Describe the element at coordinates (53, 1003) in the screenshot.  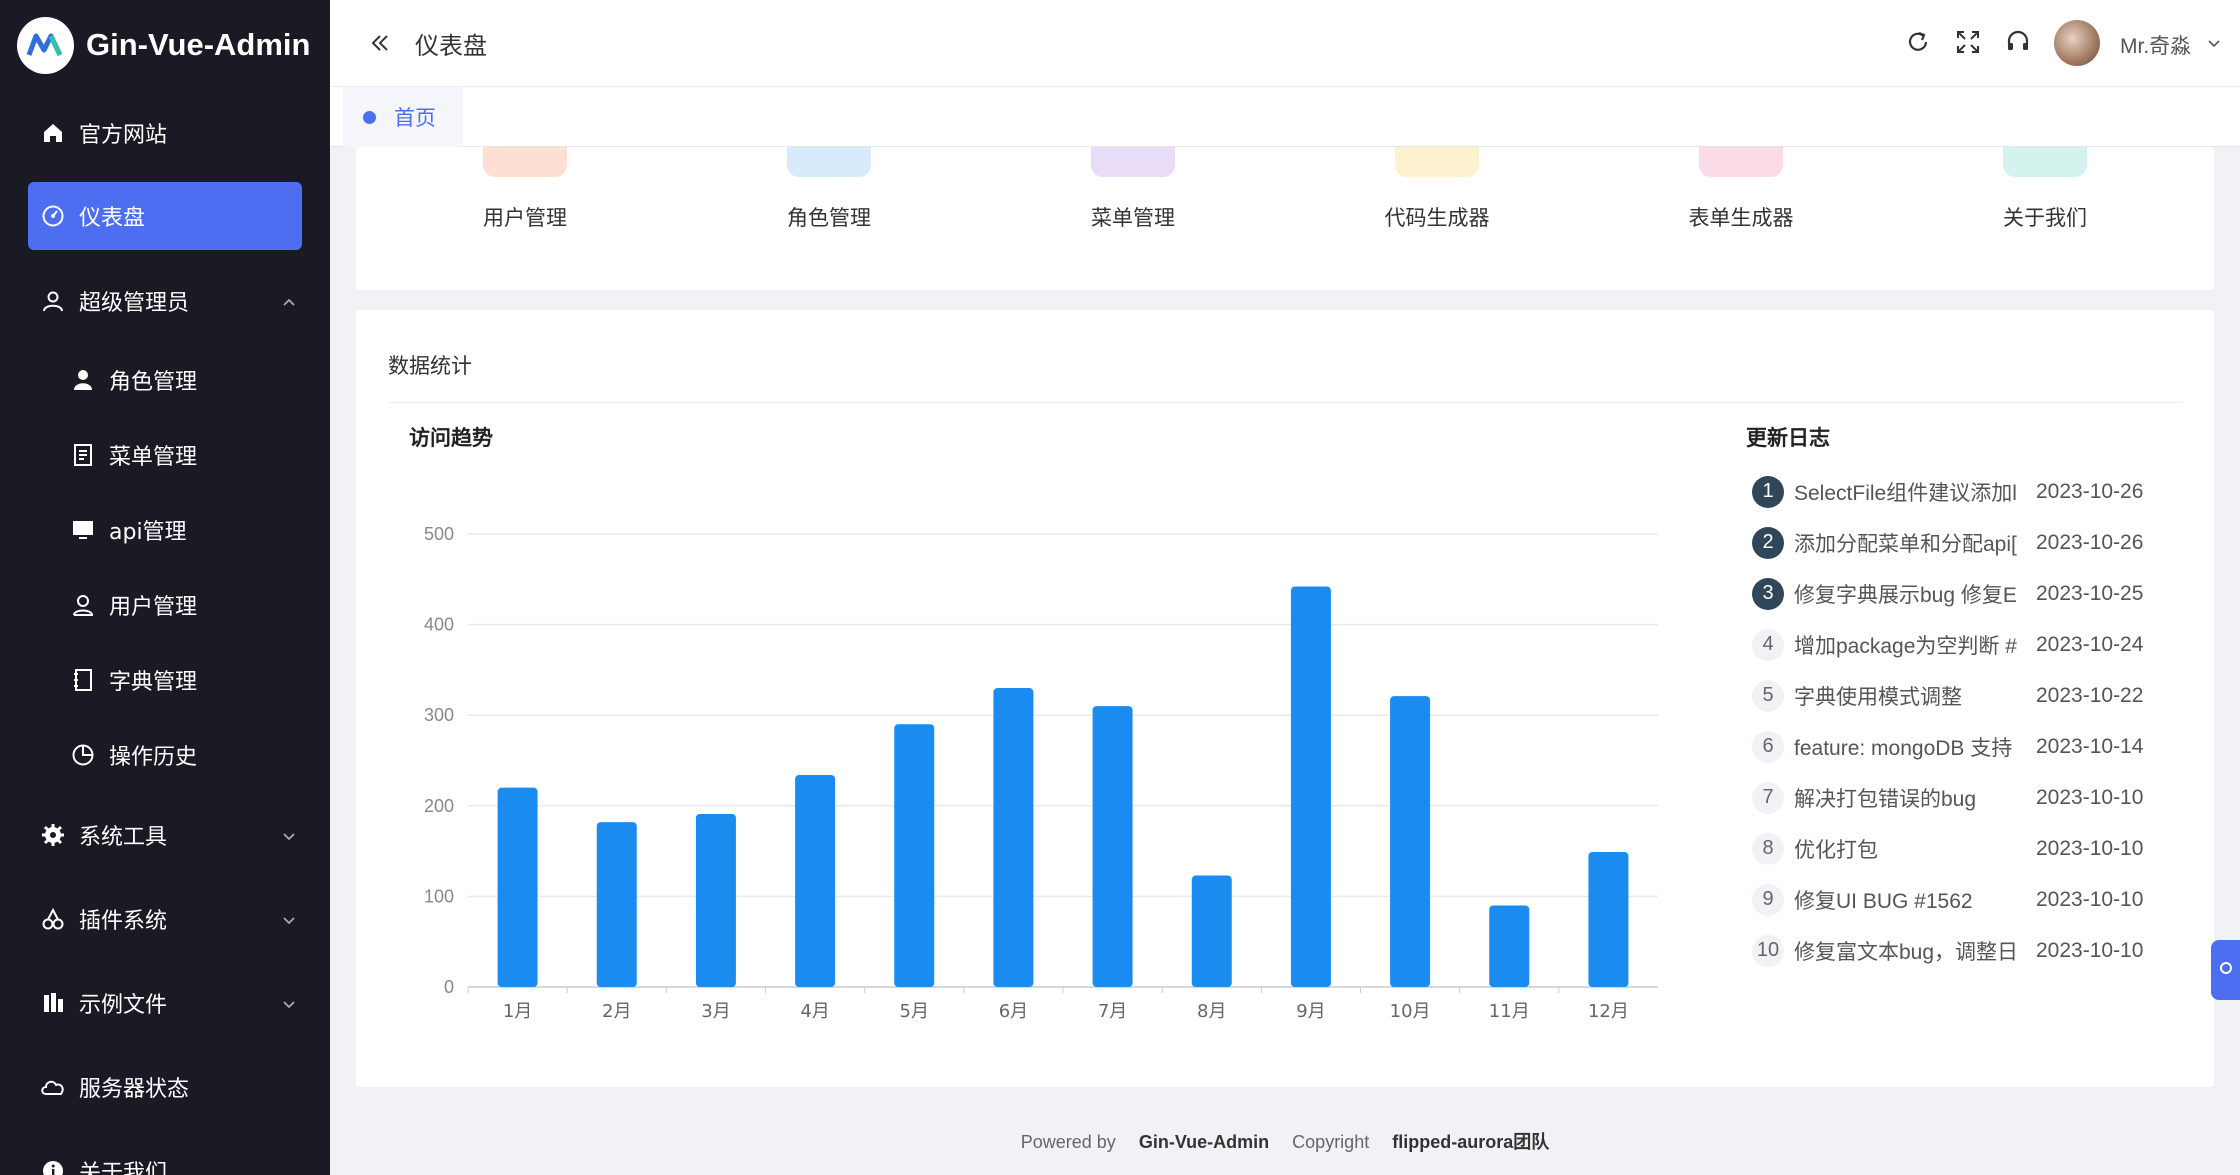
I see `files-icon` at that location.